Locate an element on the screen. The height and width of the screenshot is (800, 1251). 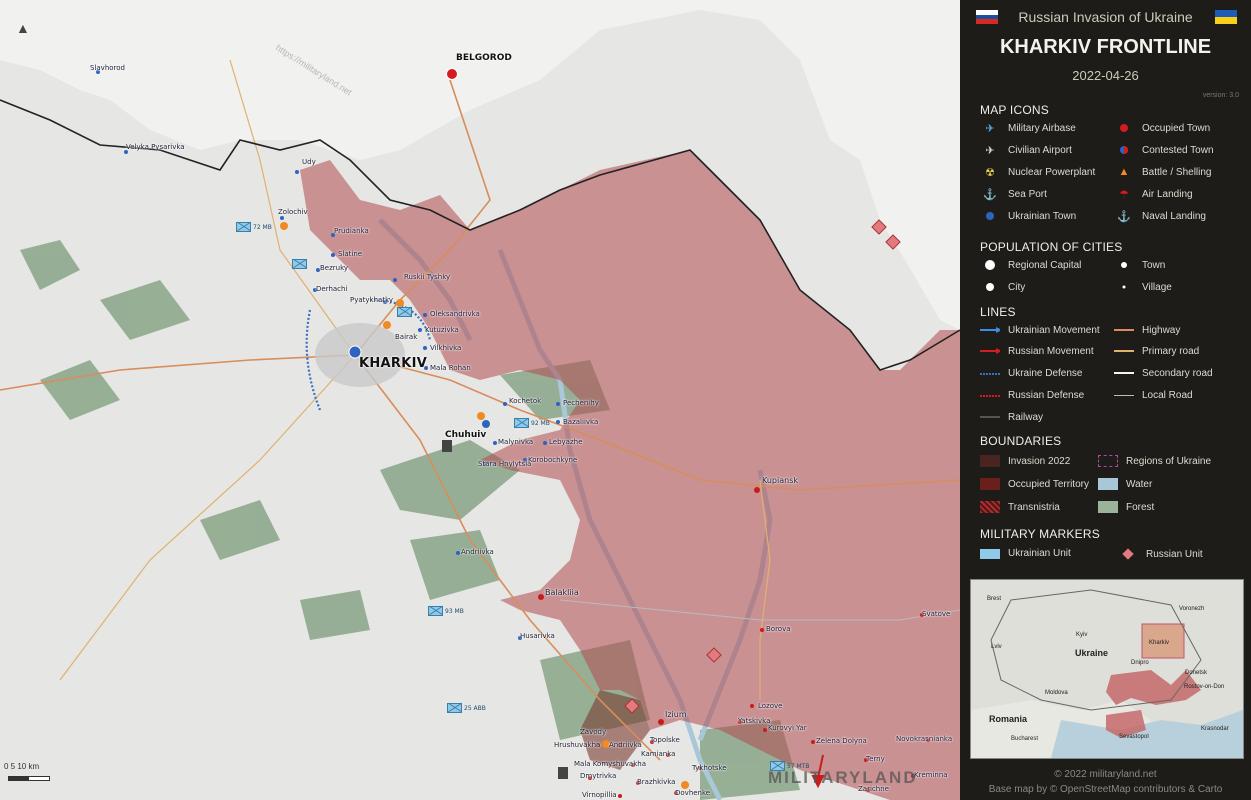
section-boundaries: BOUNDARIES is located at coordinates (1021, 441).